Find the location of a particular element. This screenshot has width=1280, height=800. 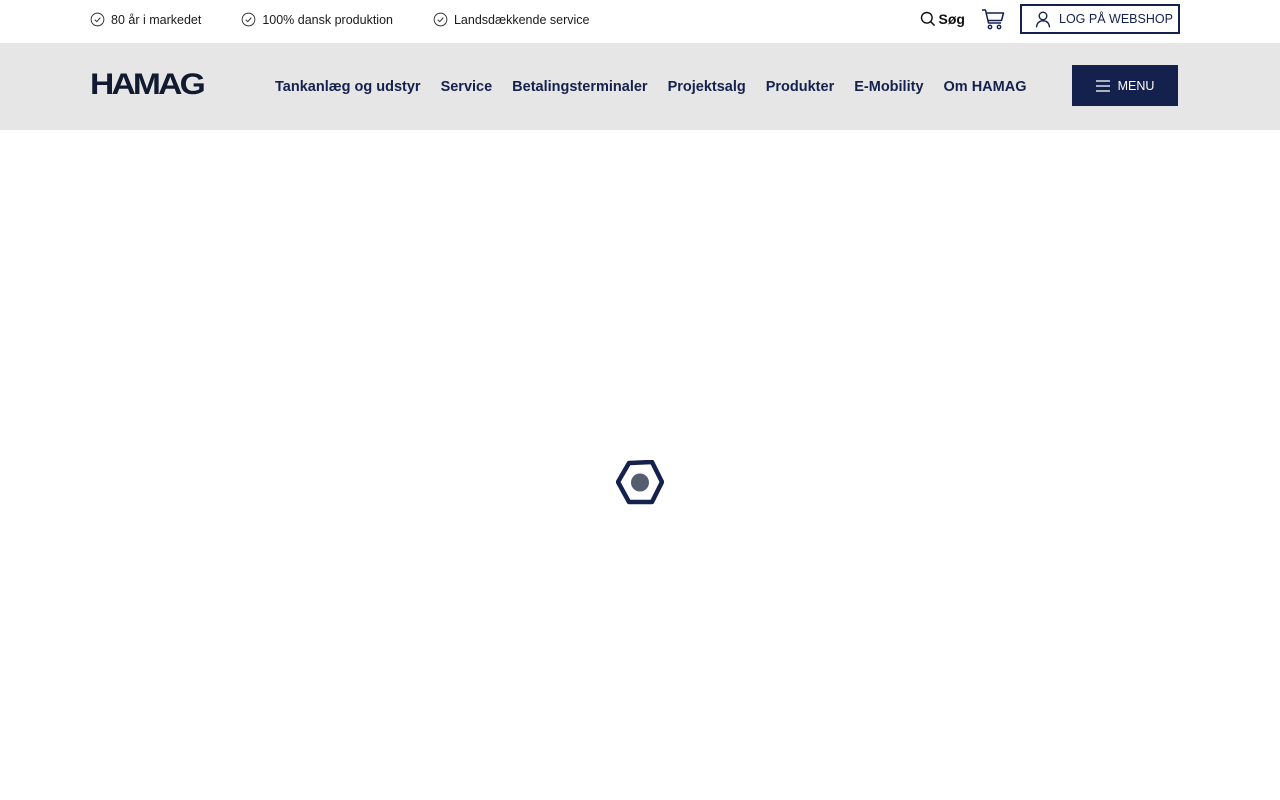

user-icon is located at coordinates (1043, 19).